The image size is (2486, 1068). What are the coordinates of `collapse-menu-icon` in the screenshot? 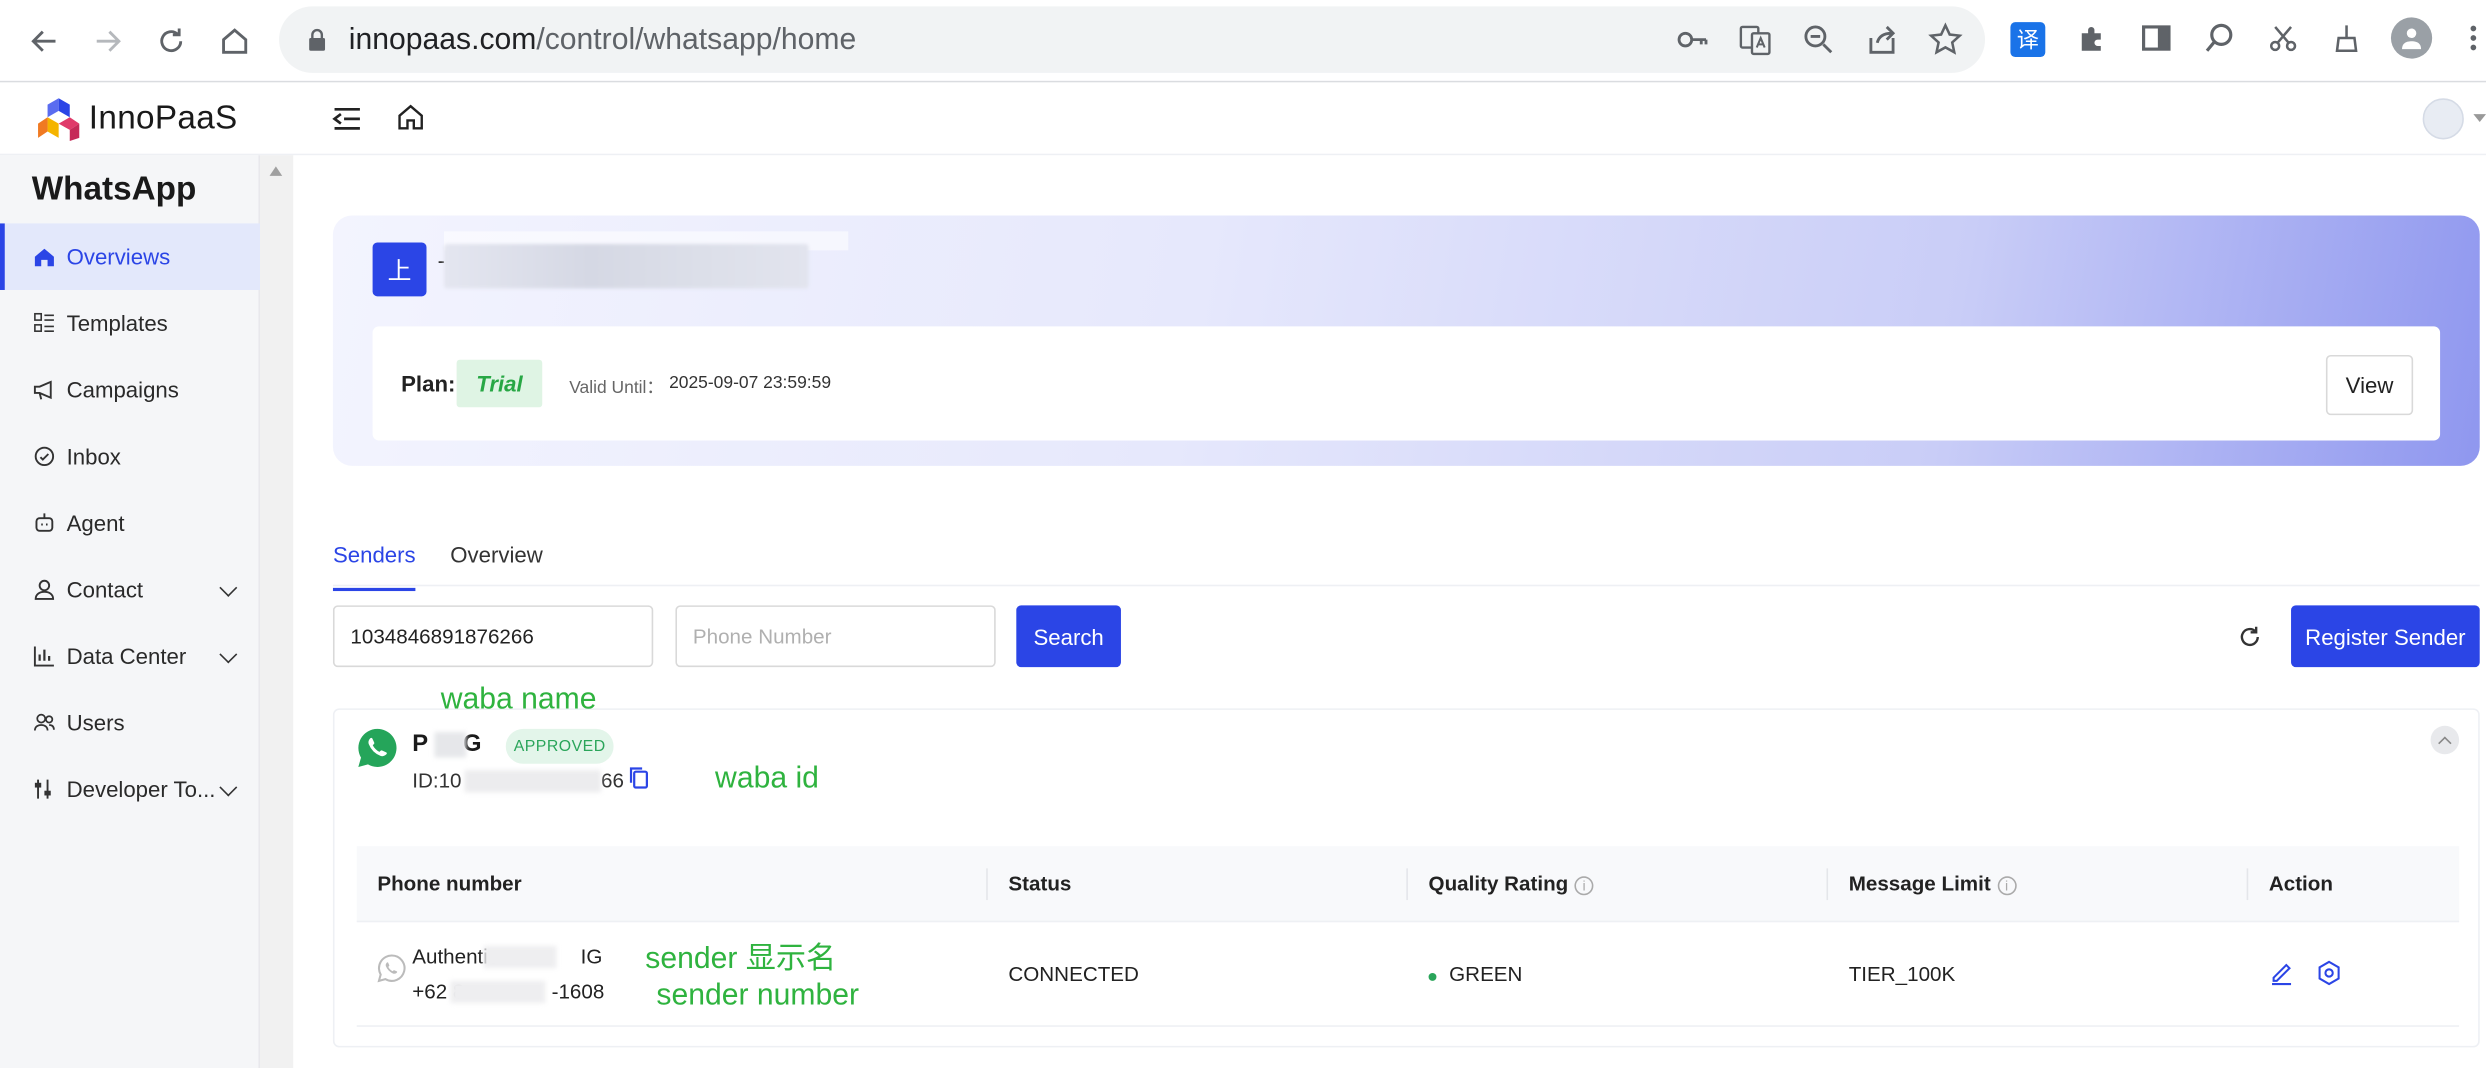 It's located at (347, 118).